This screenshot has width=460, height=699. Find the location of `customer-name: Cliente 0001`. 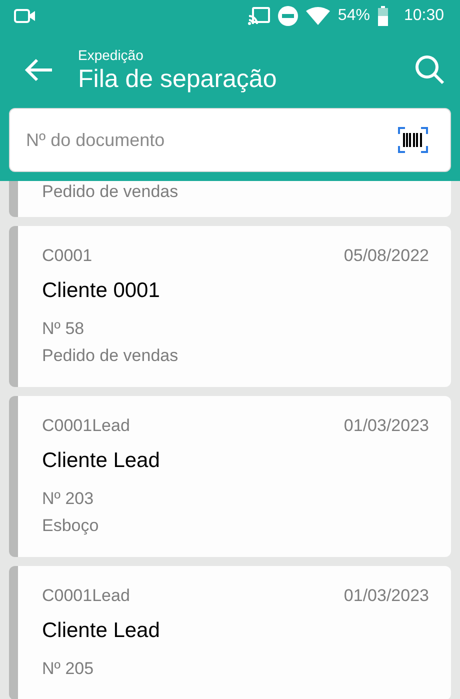

customer-name: Cliente 0001 is located at coordinates (101, 291).